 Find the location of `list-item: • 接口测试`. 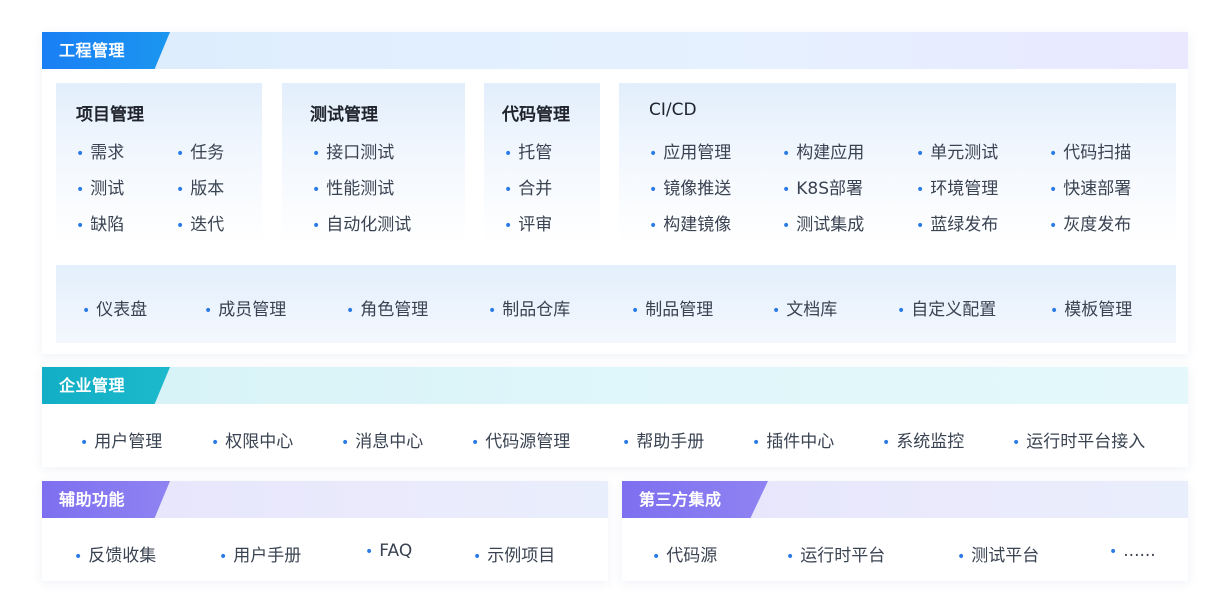

list-item: • 接口测试 is located at coordinates (353, 150).